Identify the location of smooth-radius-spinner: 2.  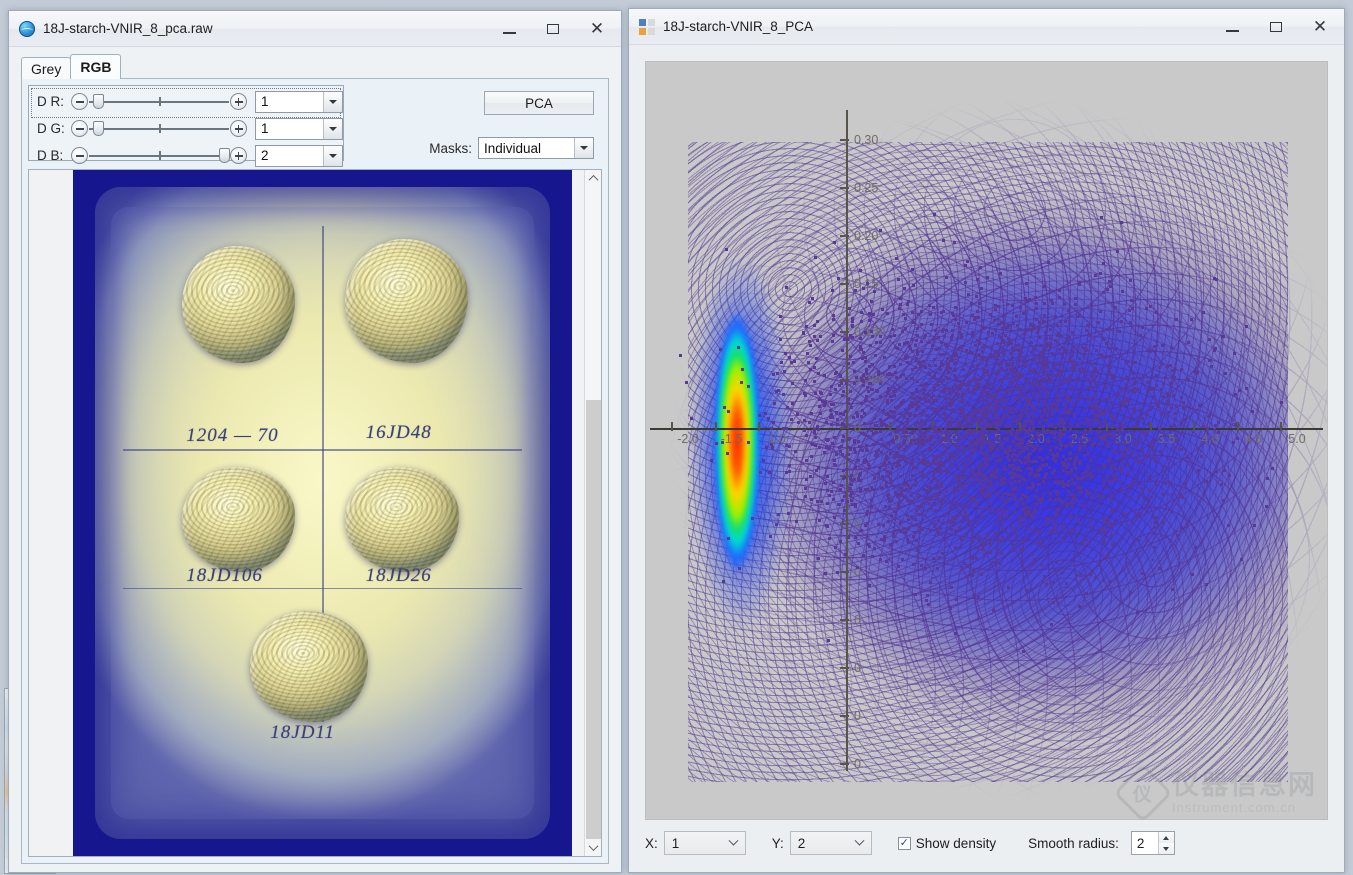
(1152, 843).